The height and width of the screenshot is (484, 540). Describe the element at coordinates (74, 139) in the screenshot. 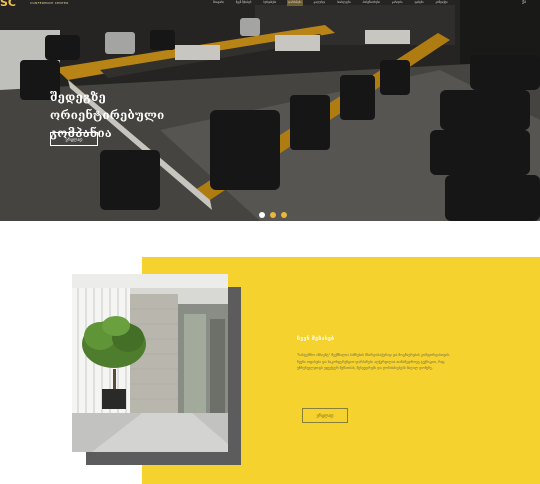

I see `hero-more-button: ვრცლად` at that location.